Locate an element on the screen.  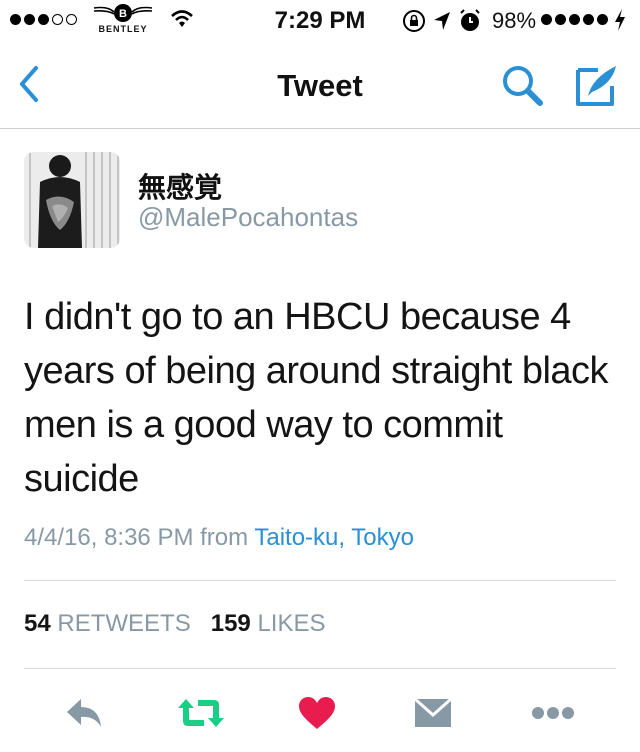
retweet-button is located at coordinates (201, 713).